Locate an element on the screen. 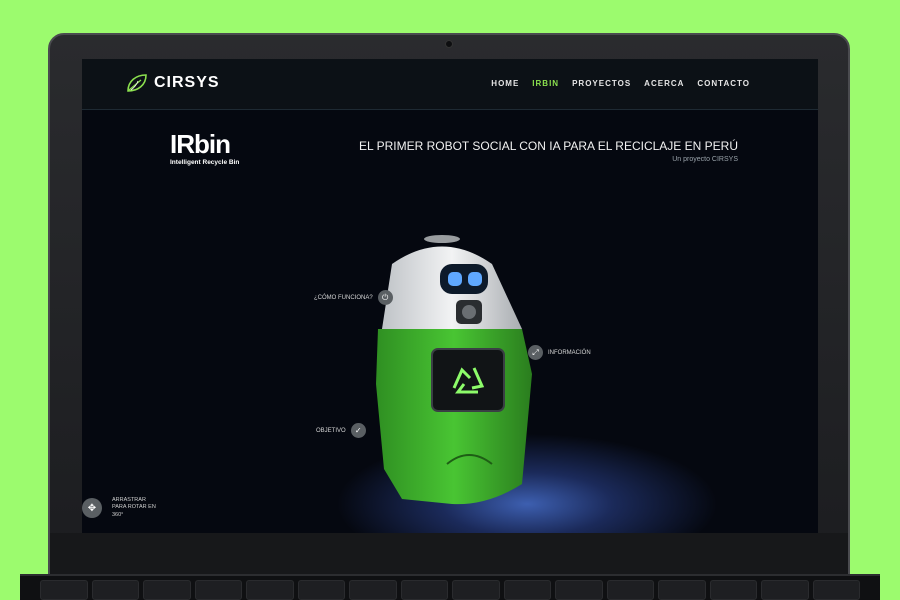  drag-rotate-hint: ✥ ARRASTRAR PARA ROTAR EN 360° is located at coordinates (121, 508).